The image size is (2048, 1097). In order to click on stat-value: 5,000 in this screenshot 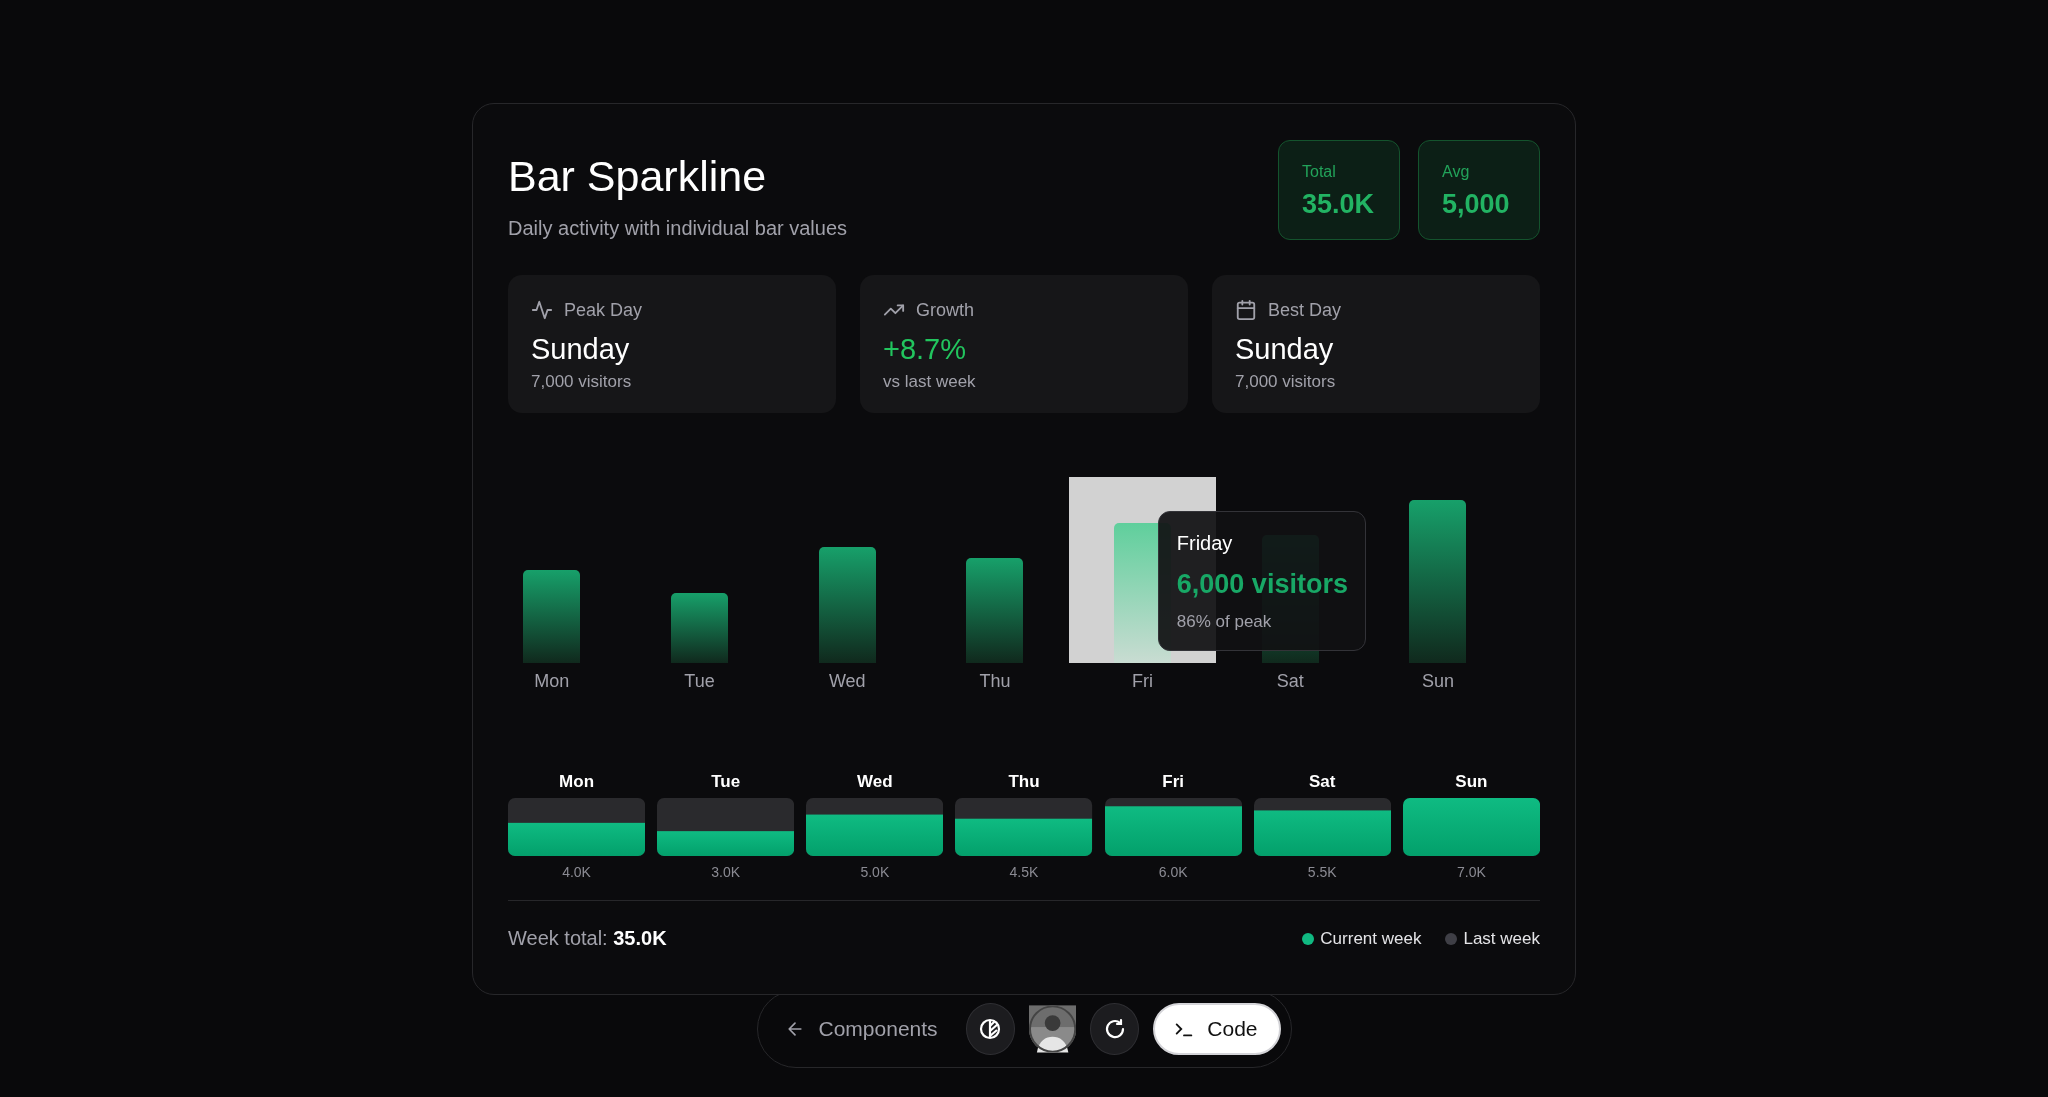, I will do `click(1476, 204)`.